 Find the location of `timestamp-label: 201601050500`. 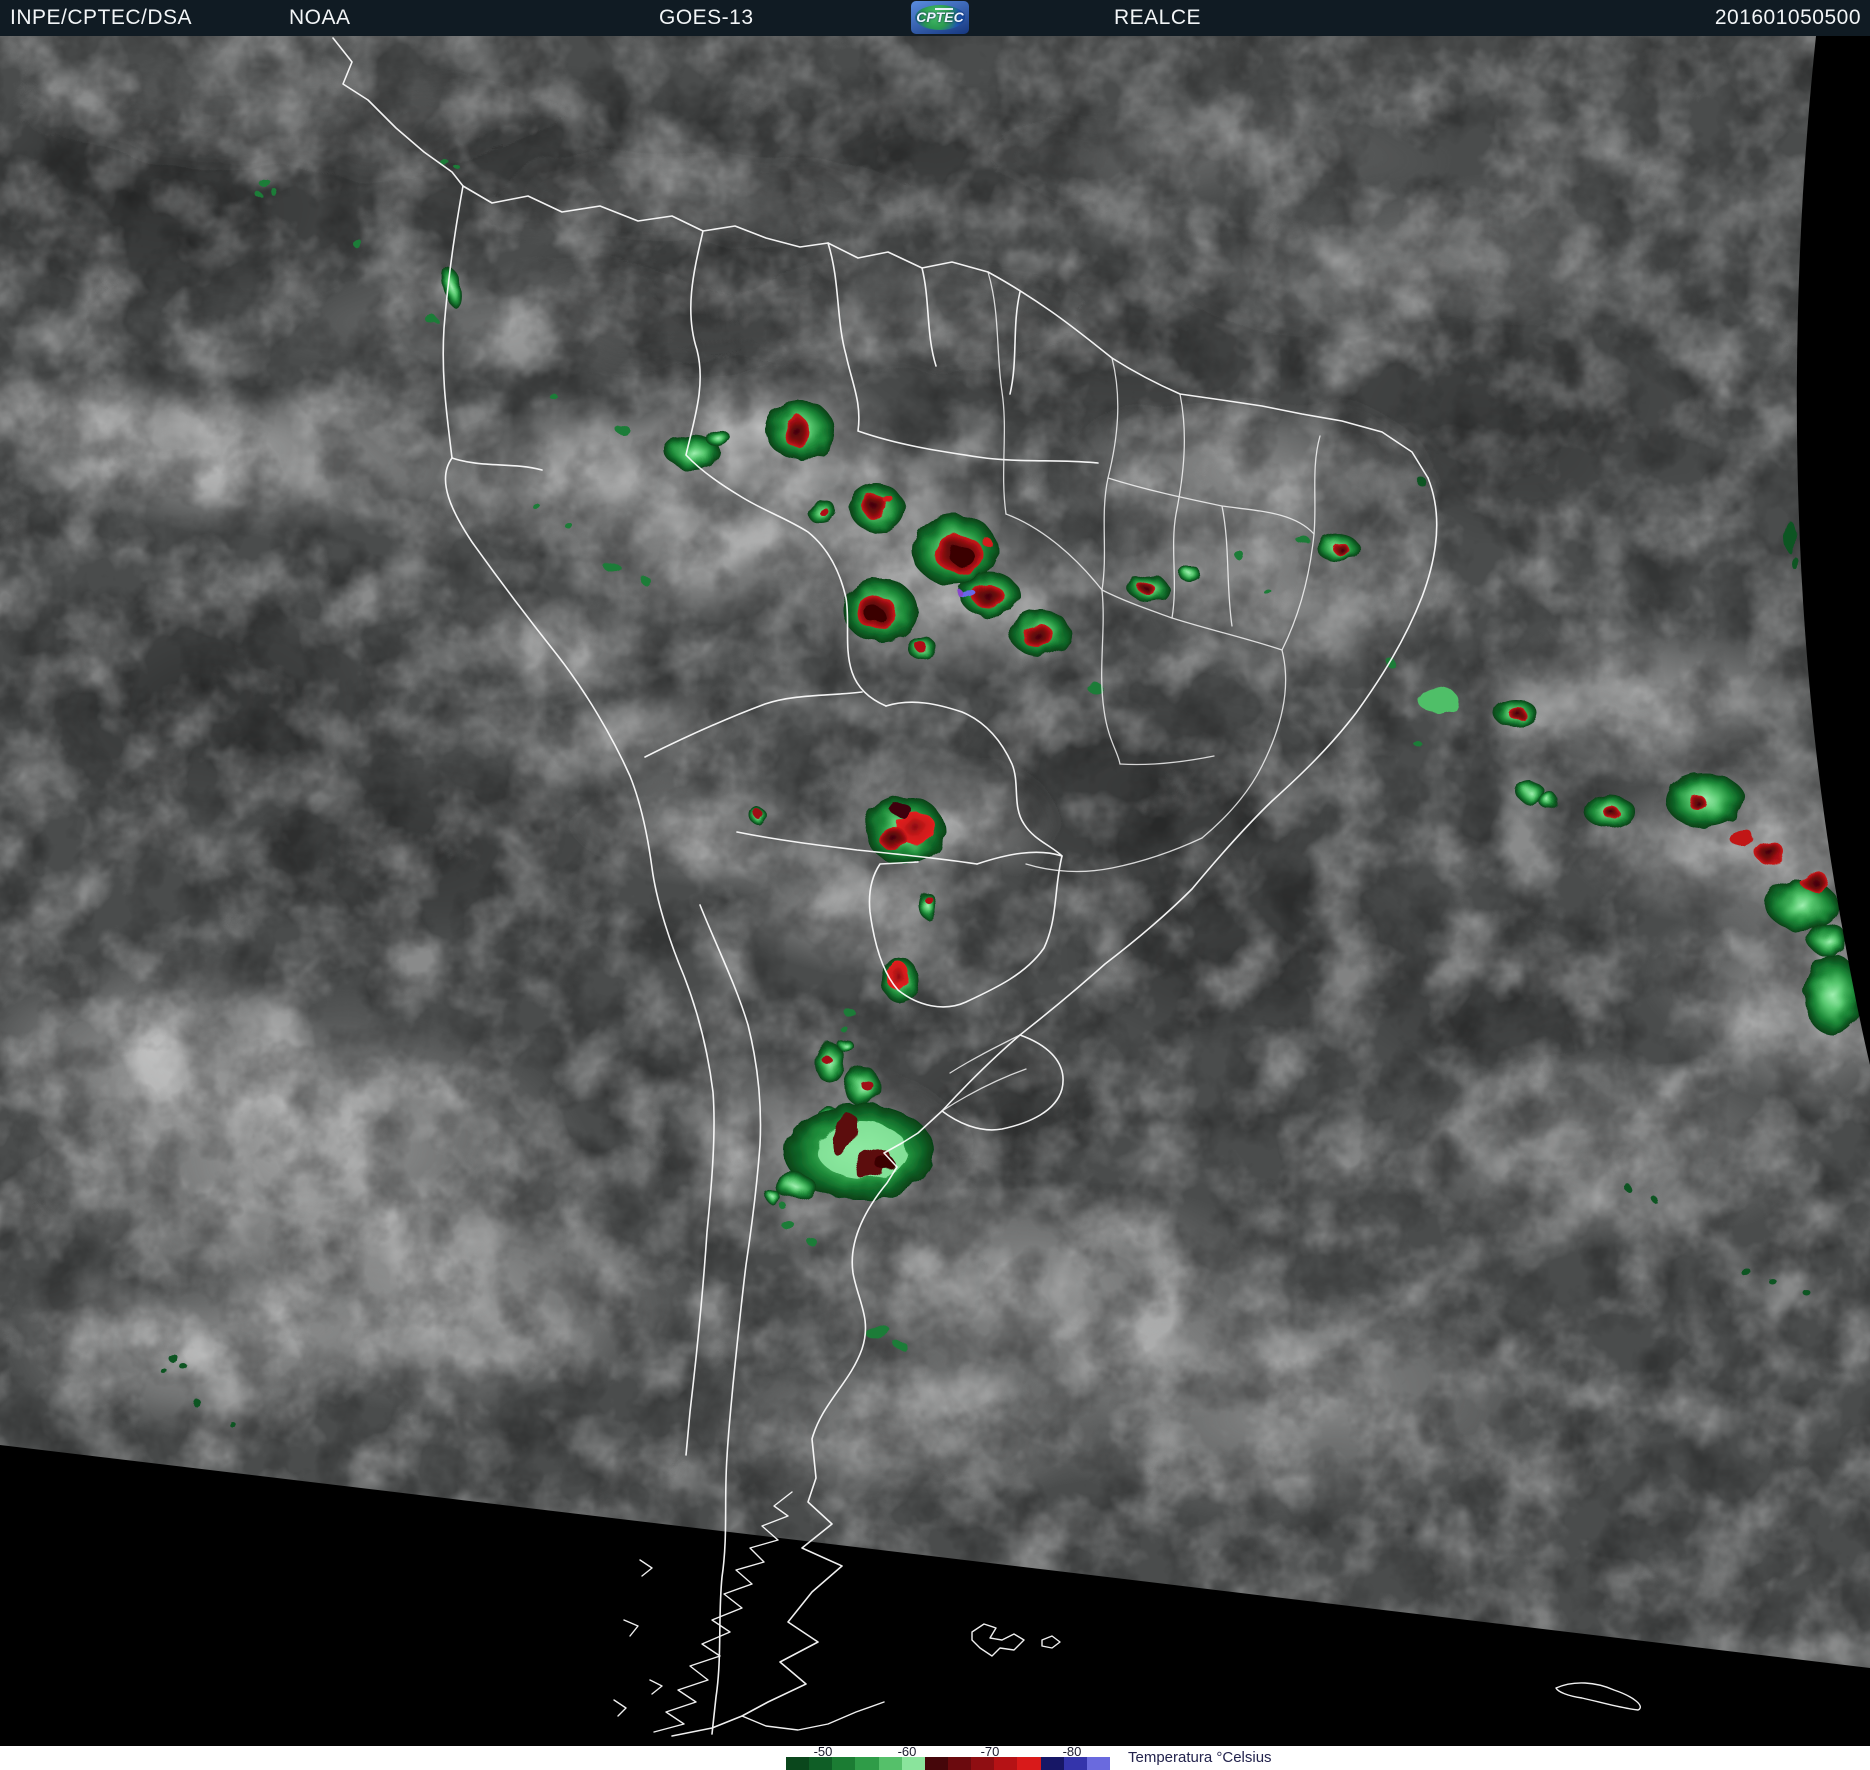

timestamp-label: 201601050500 is located at coordinates (1787, 17).